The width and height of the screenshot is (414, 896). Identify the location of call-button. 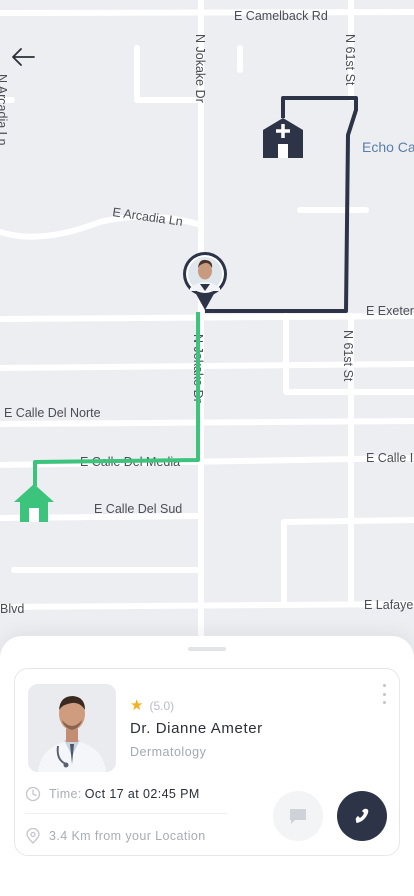
(362, 816).